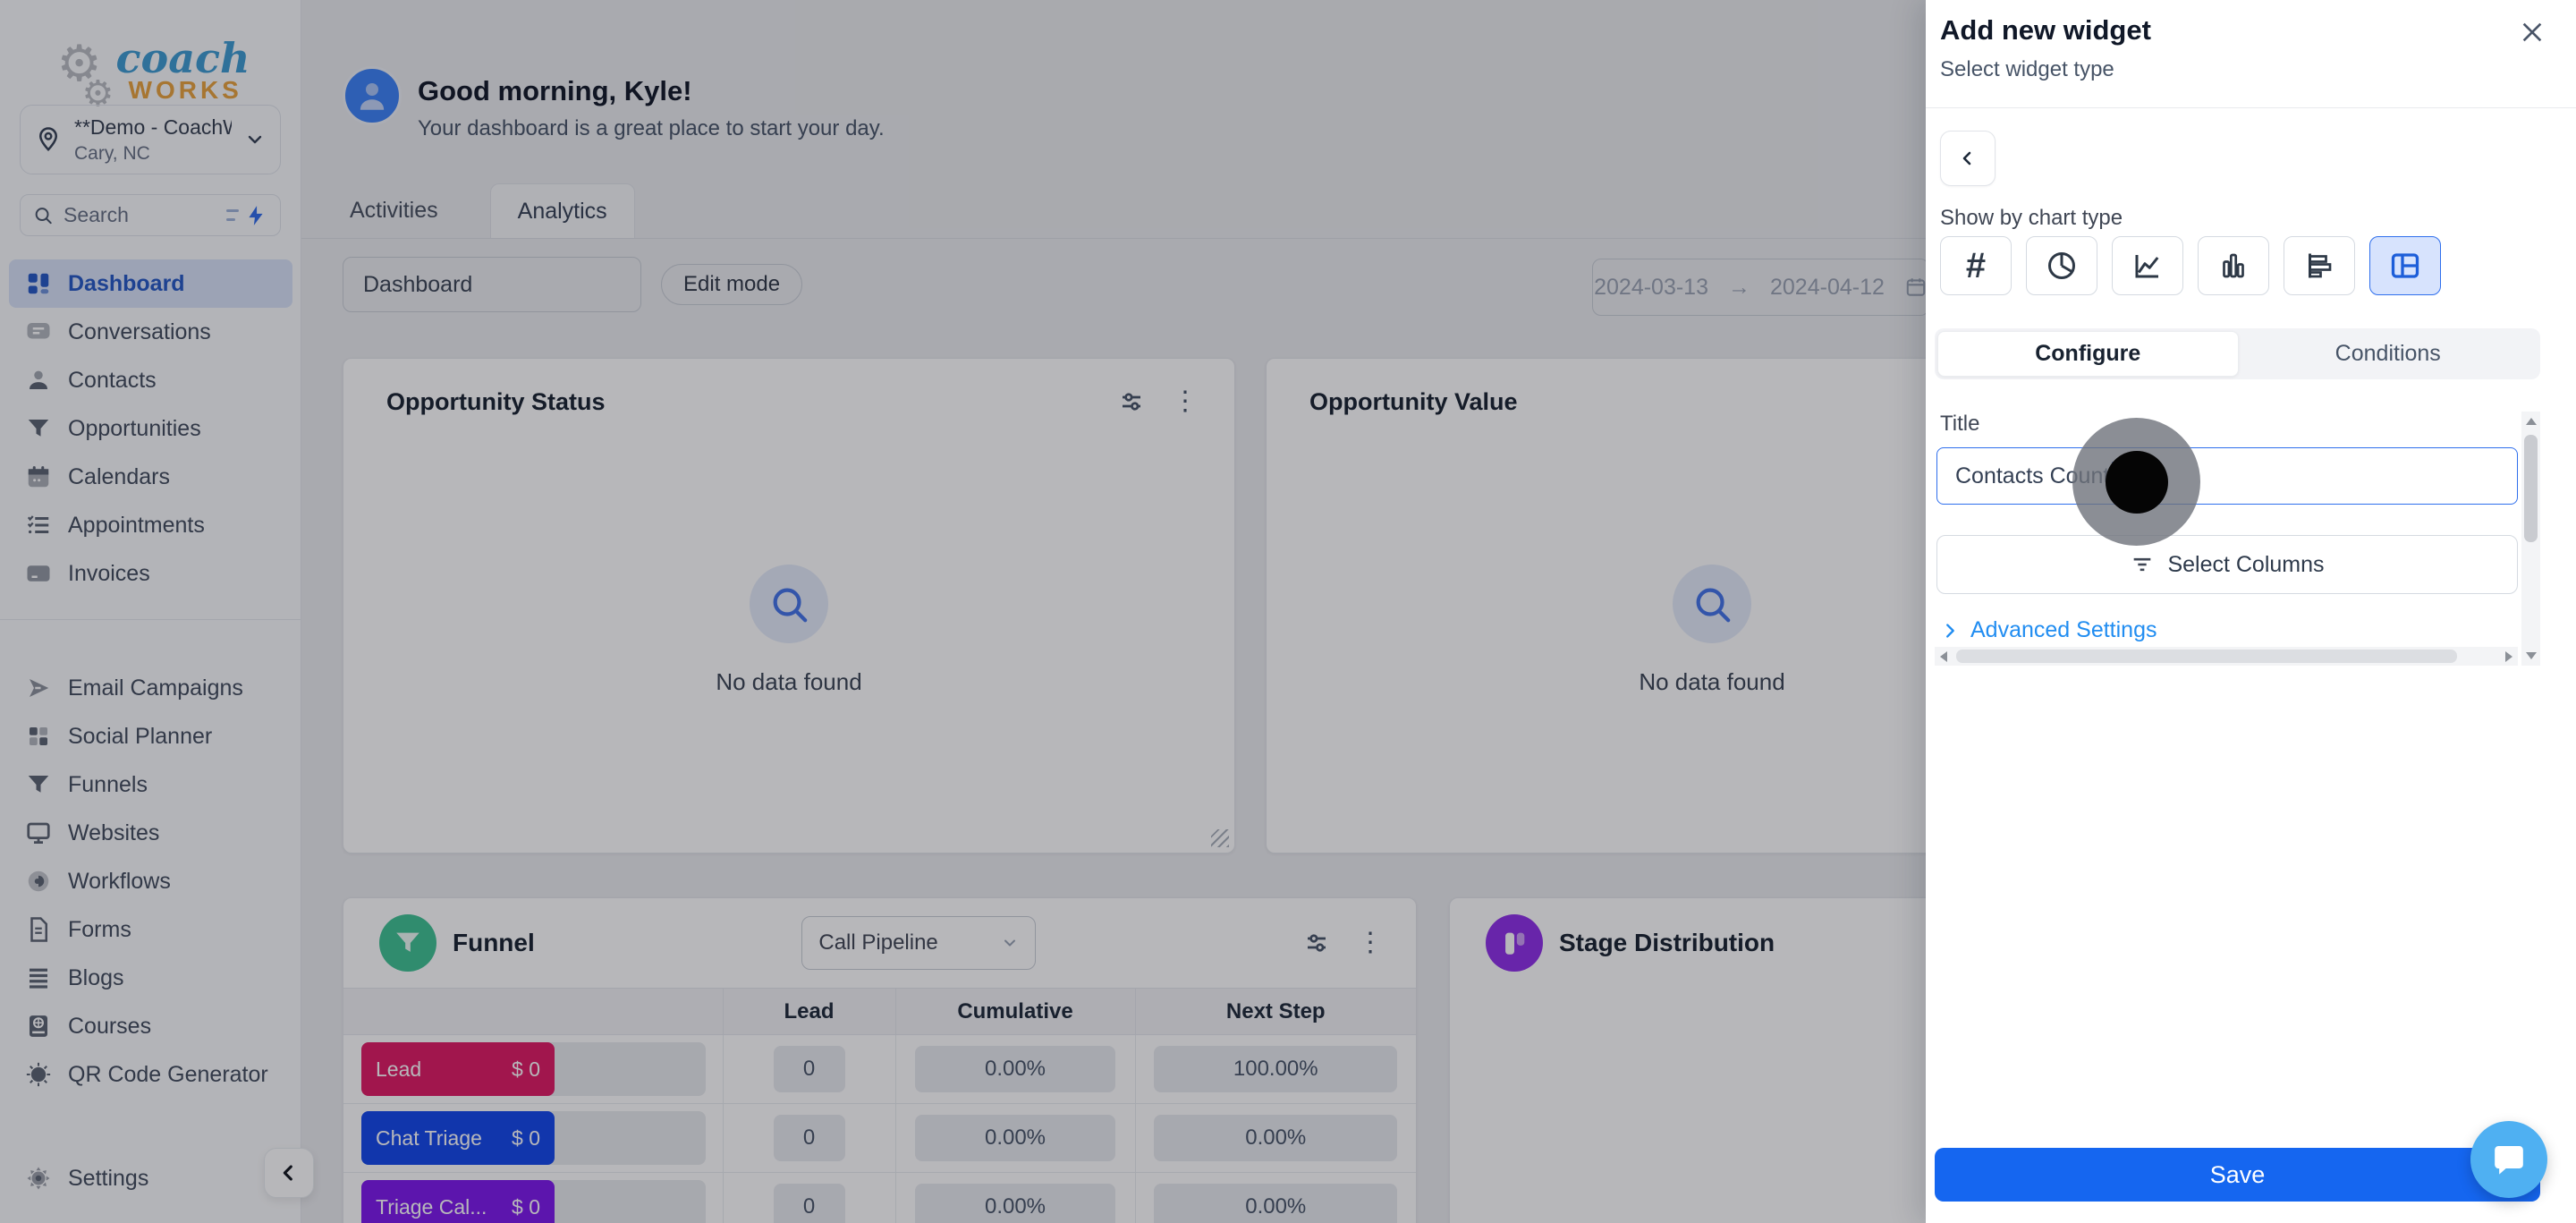 The width and height of the screenshot is (2576, 1223). What do you see at coordinates (458, 1069) in the screenshot?
I see `stage-pill: Lead $ 0` at bounding box center [458, 1069].